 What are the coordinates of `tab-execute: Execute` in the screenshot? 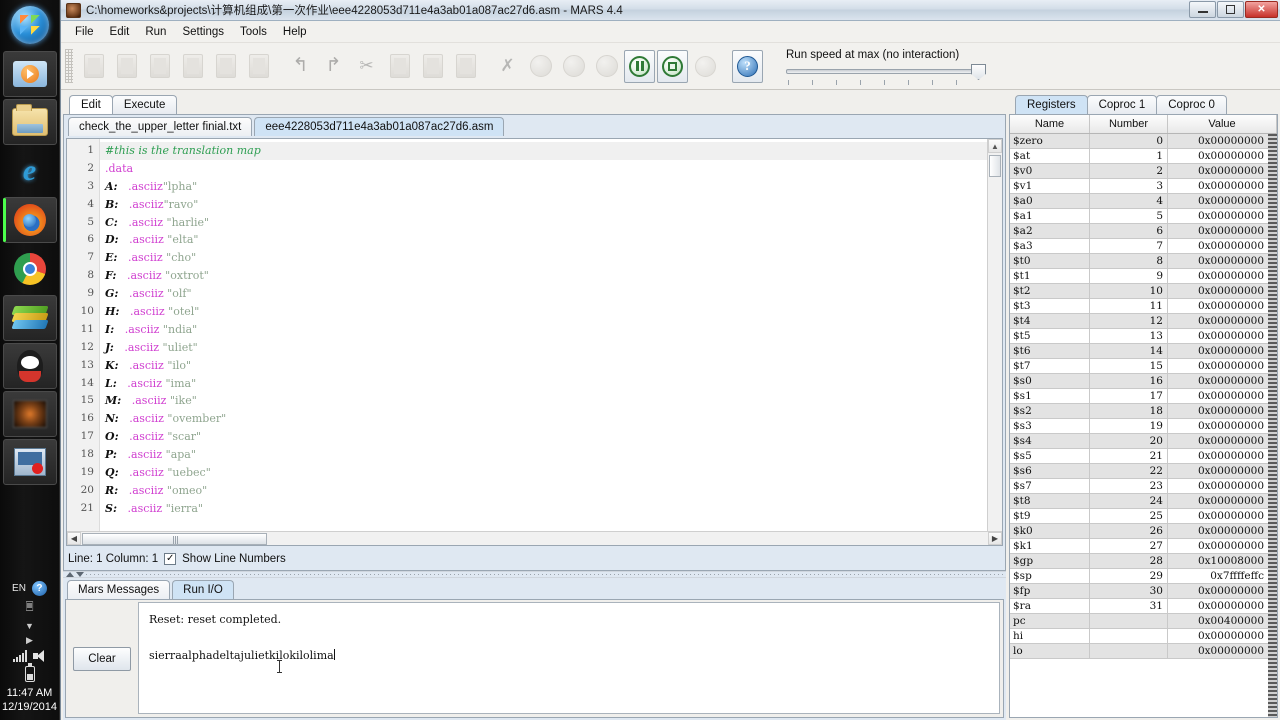 It's located at (144, 104).